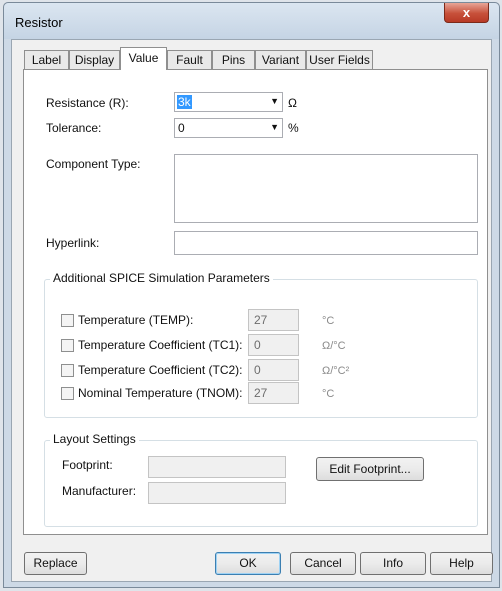 The image size is (502, 591). What do you see at coordinates (39, 22) in the screenshot?
I see `window-title: Resistor` at bounding box center [39, 22].